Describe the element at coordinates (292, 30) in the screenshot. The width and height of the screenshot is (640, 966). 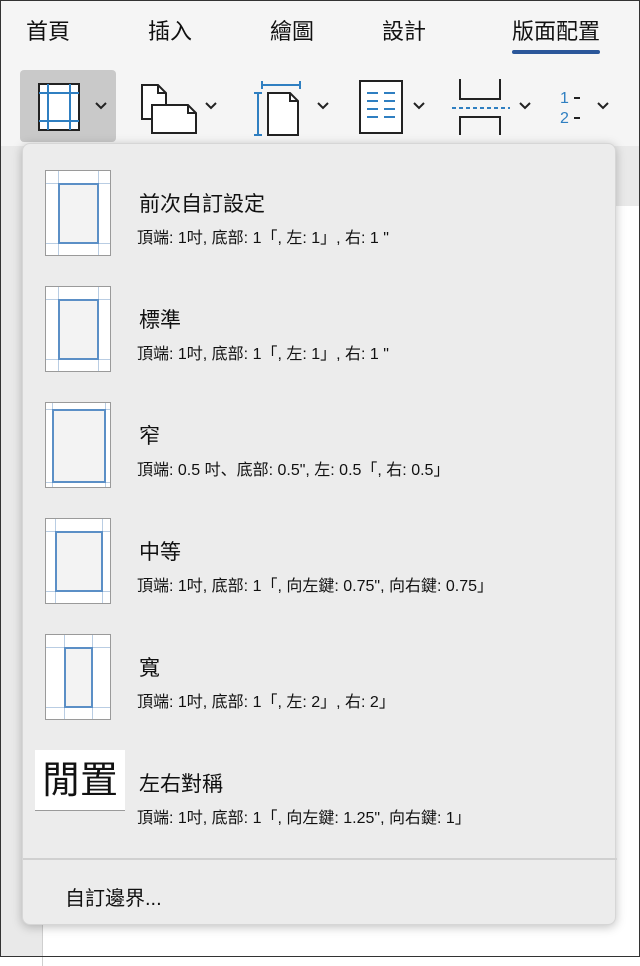
I see `tab-draw: 繪圖` at that location.